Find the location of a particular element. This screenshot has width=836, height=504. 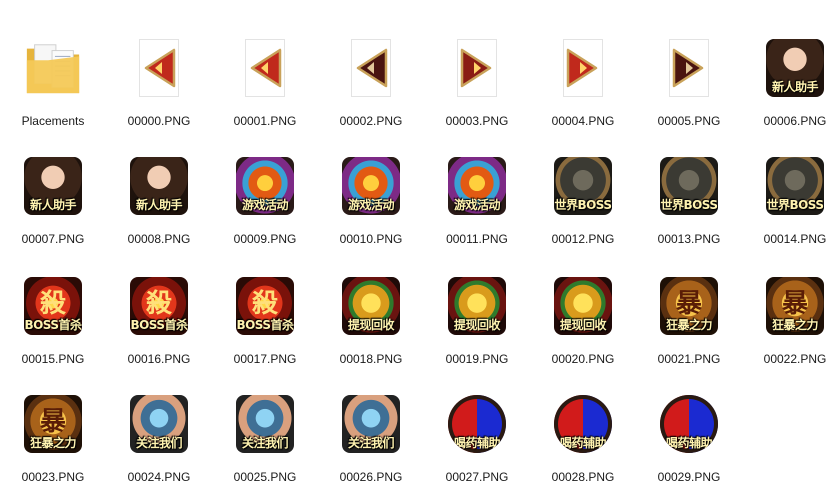

file-item: 游戏活动 00010.PNG is located at coordinates (371, 201).